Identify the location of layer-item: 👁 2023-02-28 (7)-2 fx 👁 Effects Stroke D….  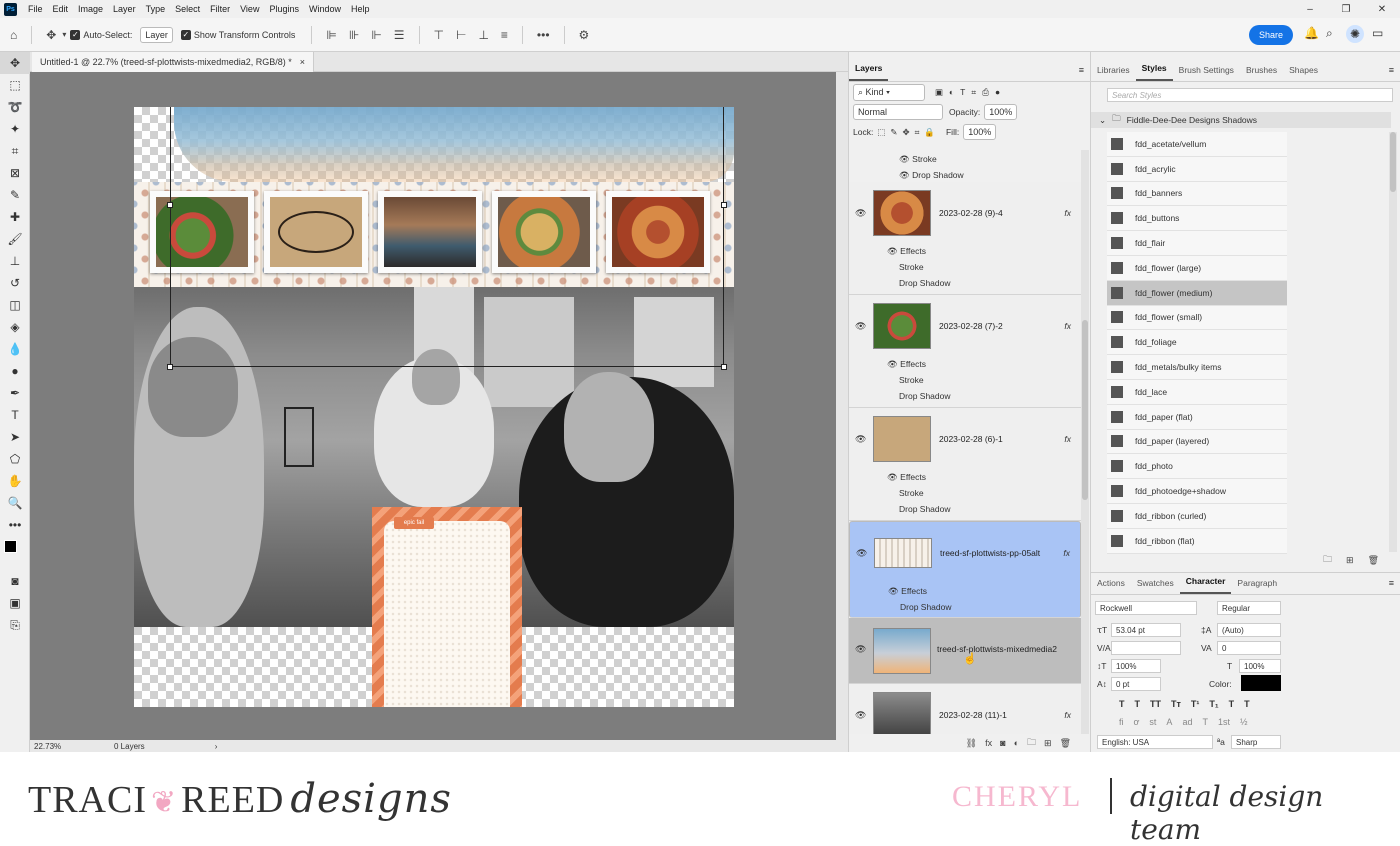
(965, 351).